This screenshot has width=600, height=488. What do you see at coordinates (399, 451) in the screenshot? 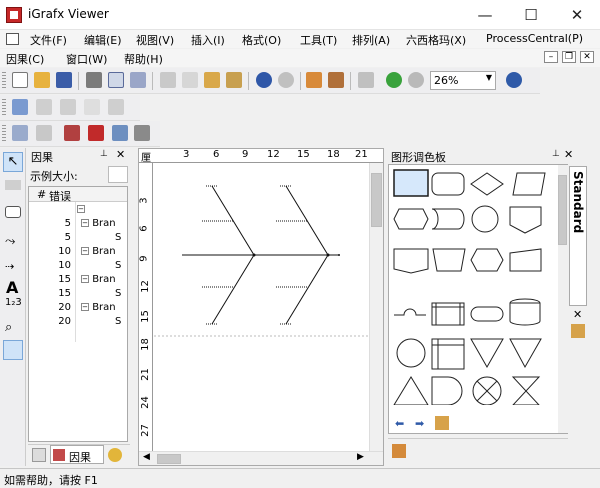
I see `palette-folder-icon` at bounding box center [399, 451].